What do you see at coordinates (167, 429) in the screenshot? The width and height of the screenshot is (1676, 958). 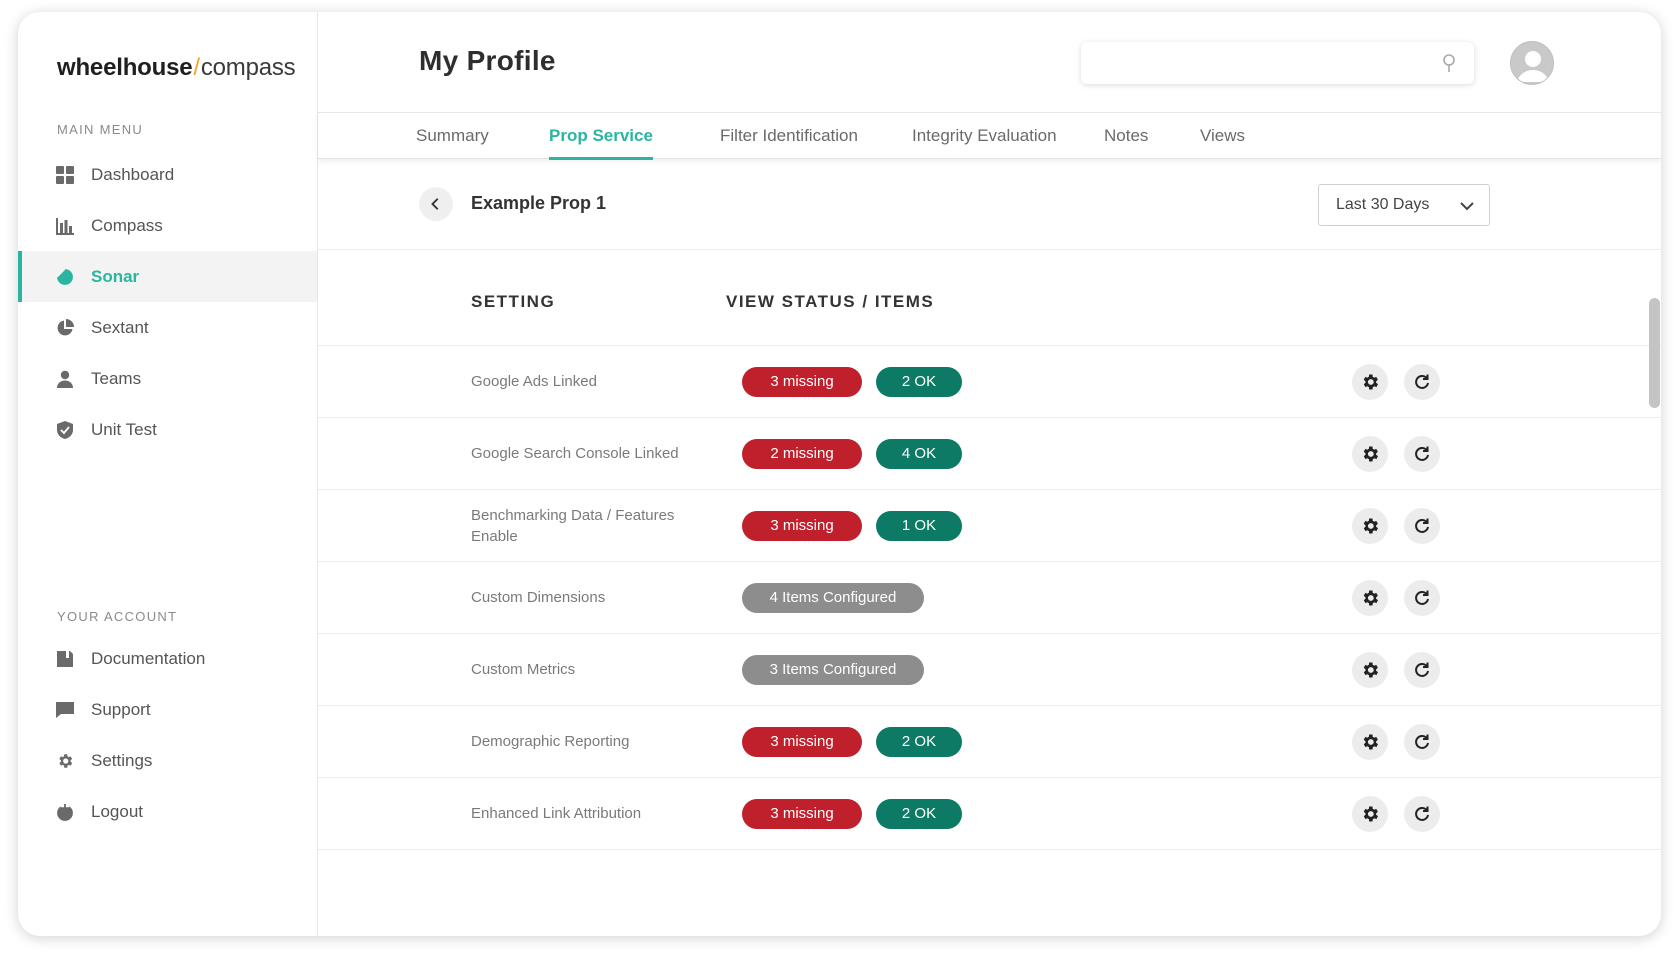 I see `sidebar-item-unit-test: Unit Test` at bounding box center [167, 429].